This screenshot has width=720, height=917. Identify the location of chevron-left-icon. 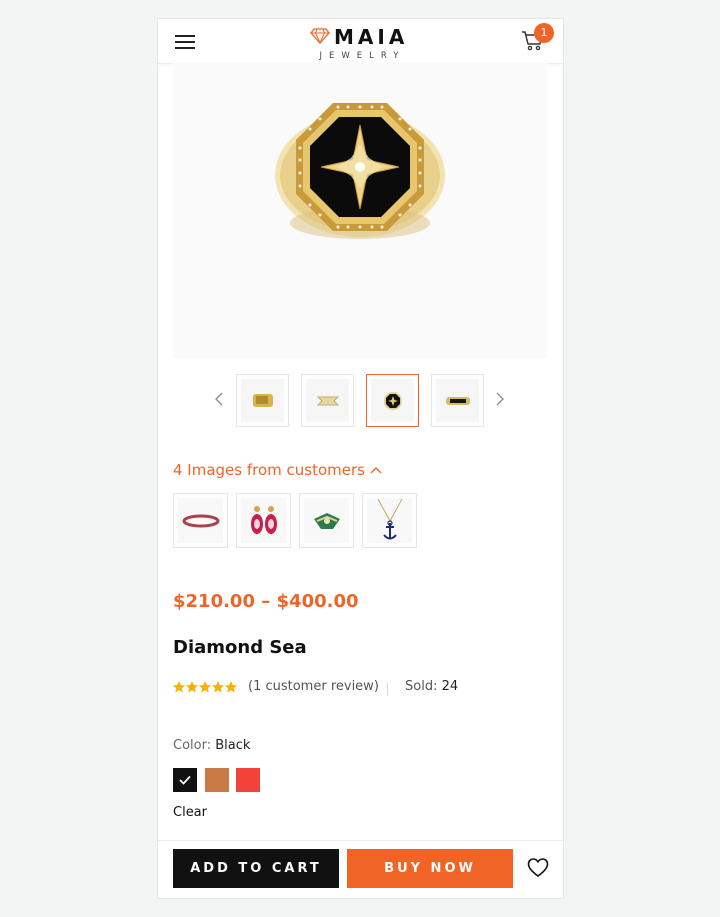
(219, 399).